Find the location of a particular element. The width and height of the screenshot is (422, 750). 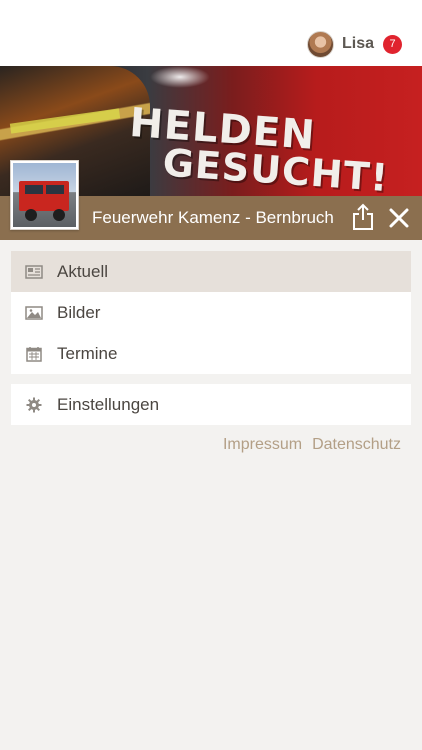

username: Lisa is located at coordinates (358, 44).